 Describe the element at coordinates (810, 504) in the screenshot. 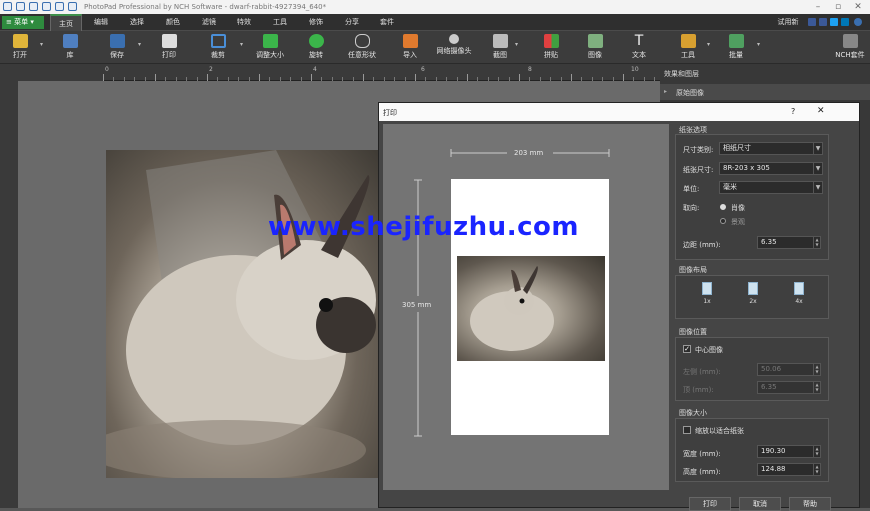

I see `help-button: 帮助` at that location.